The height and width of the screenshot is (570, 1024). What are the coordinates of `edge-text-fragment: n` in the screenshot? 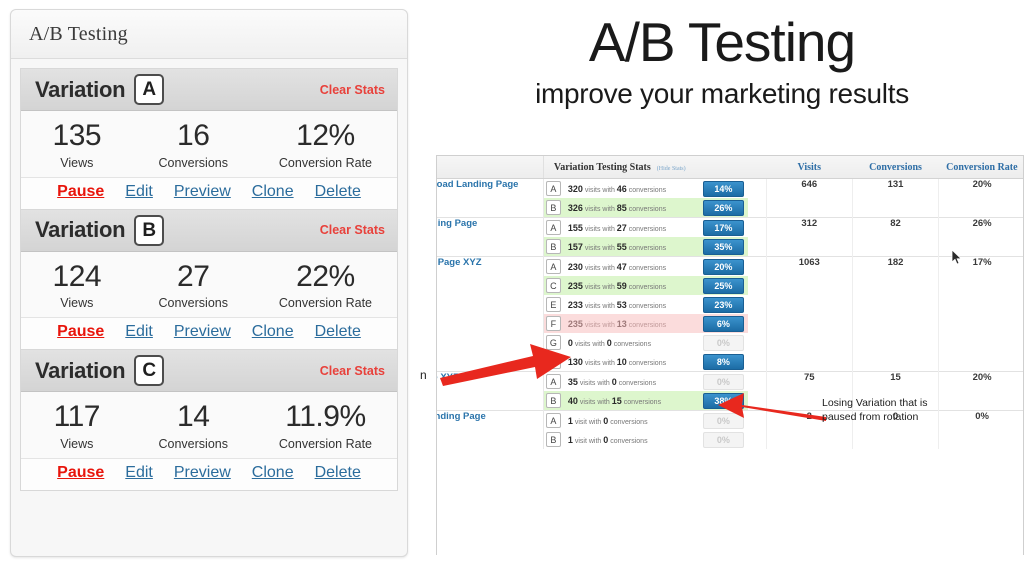 It's located at (423, 375).